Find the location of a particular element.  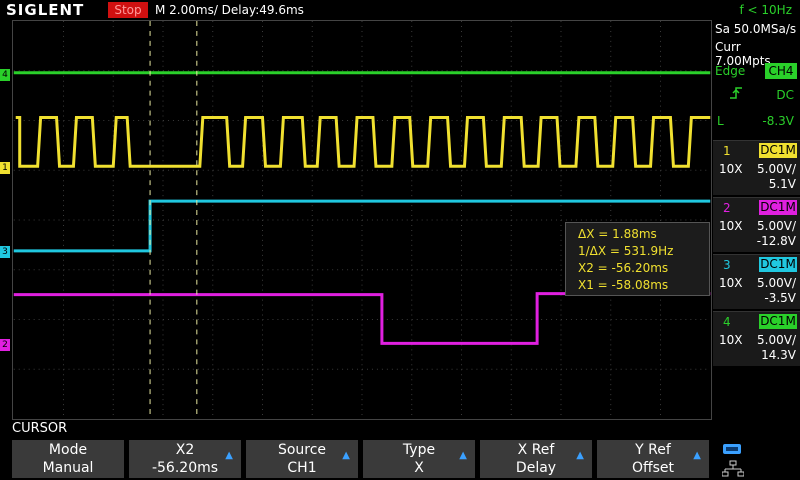

trigger-level: -8.3V is located at coordinates (778, 121).